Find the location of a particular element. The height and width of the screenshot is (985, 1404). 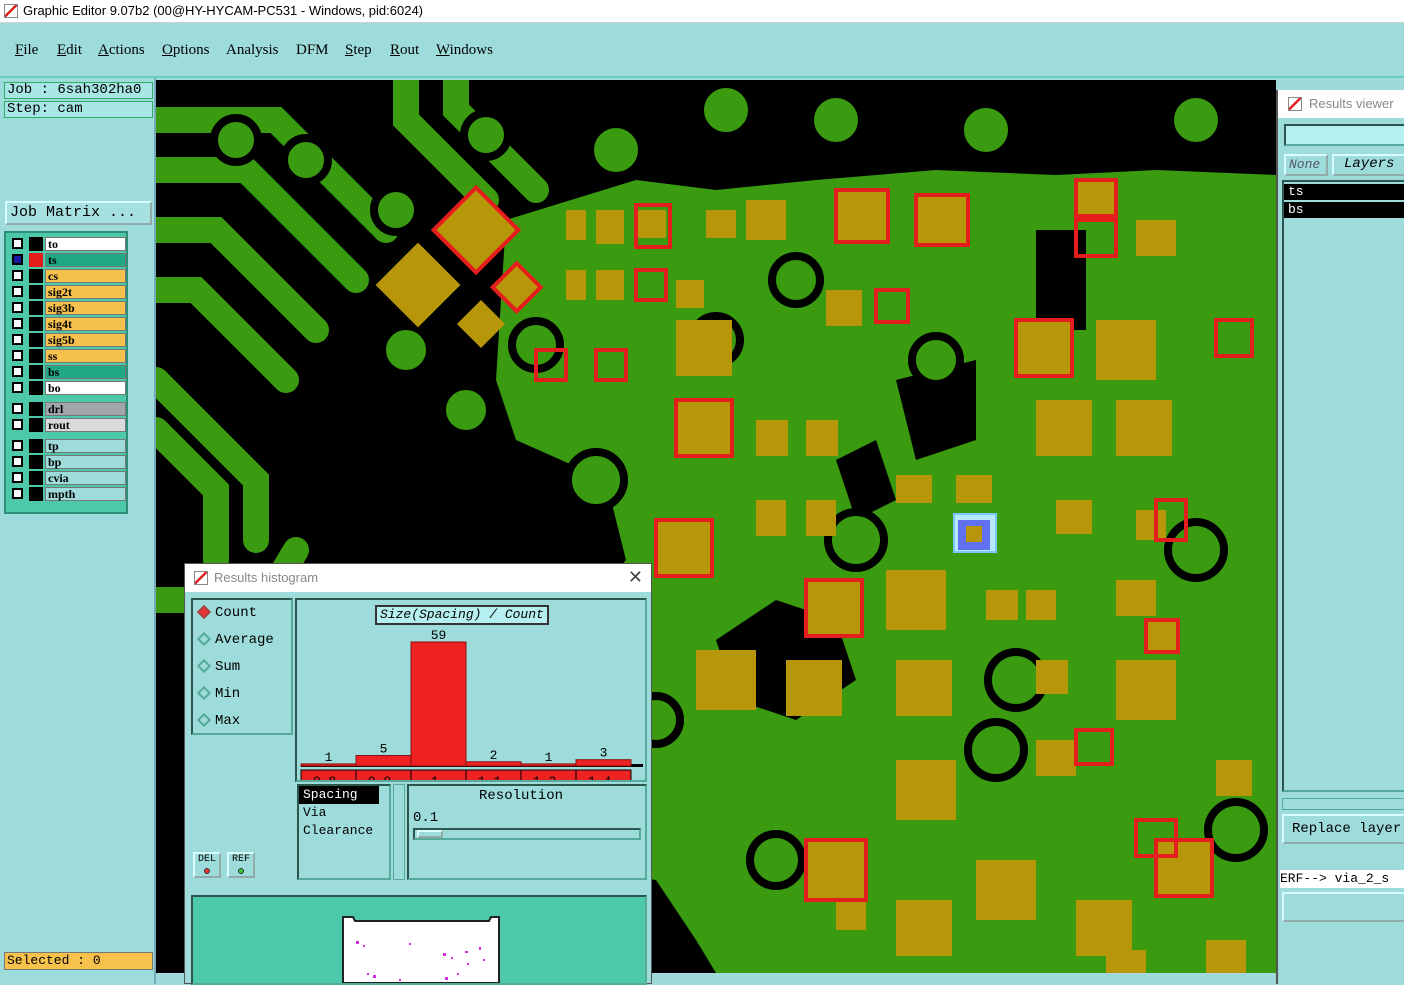

mode-radio-average: Average is located at coordinates (235, 640).